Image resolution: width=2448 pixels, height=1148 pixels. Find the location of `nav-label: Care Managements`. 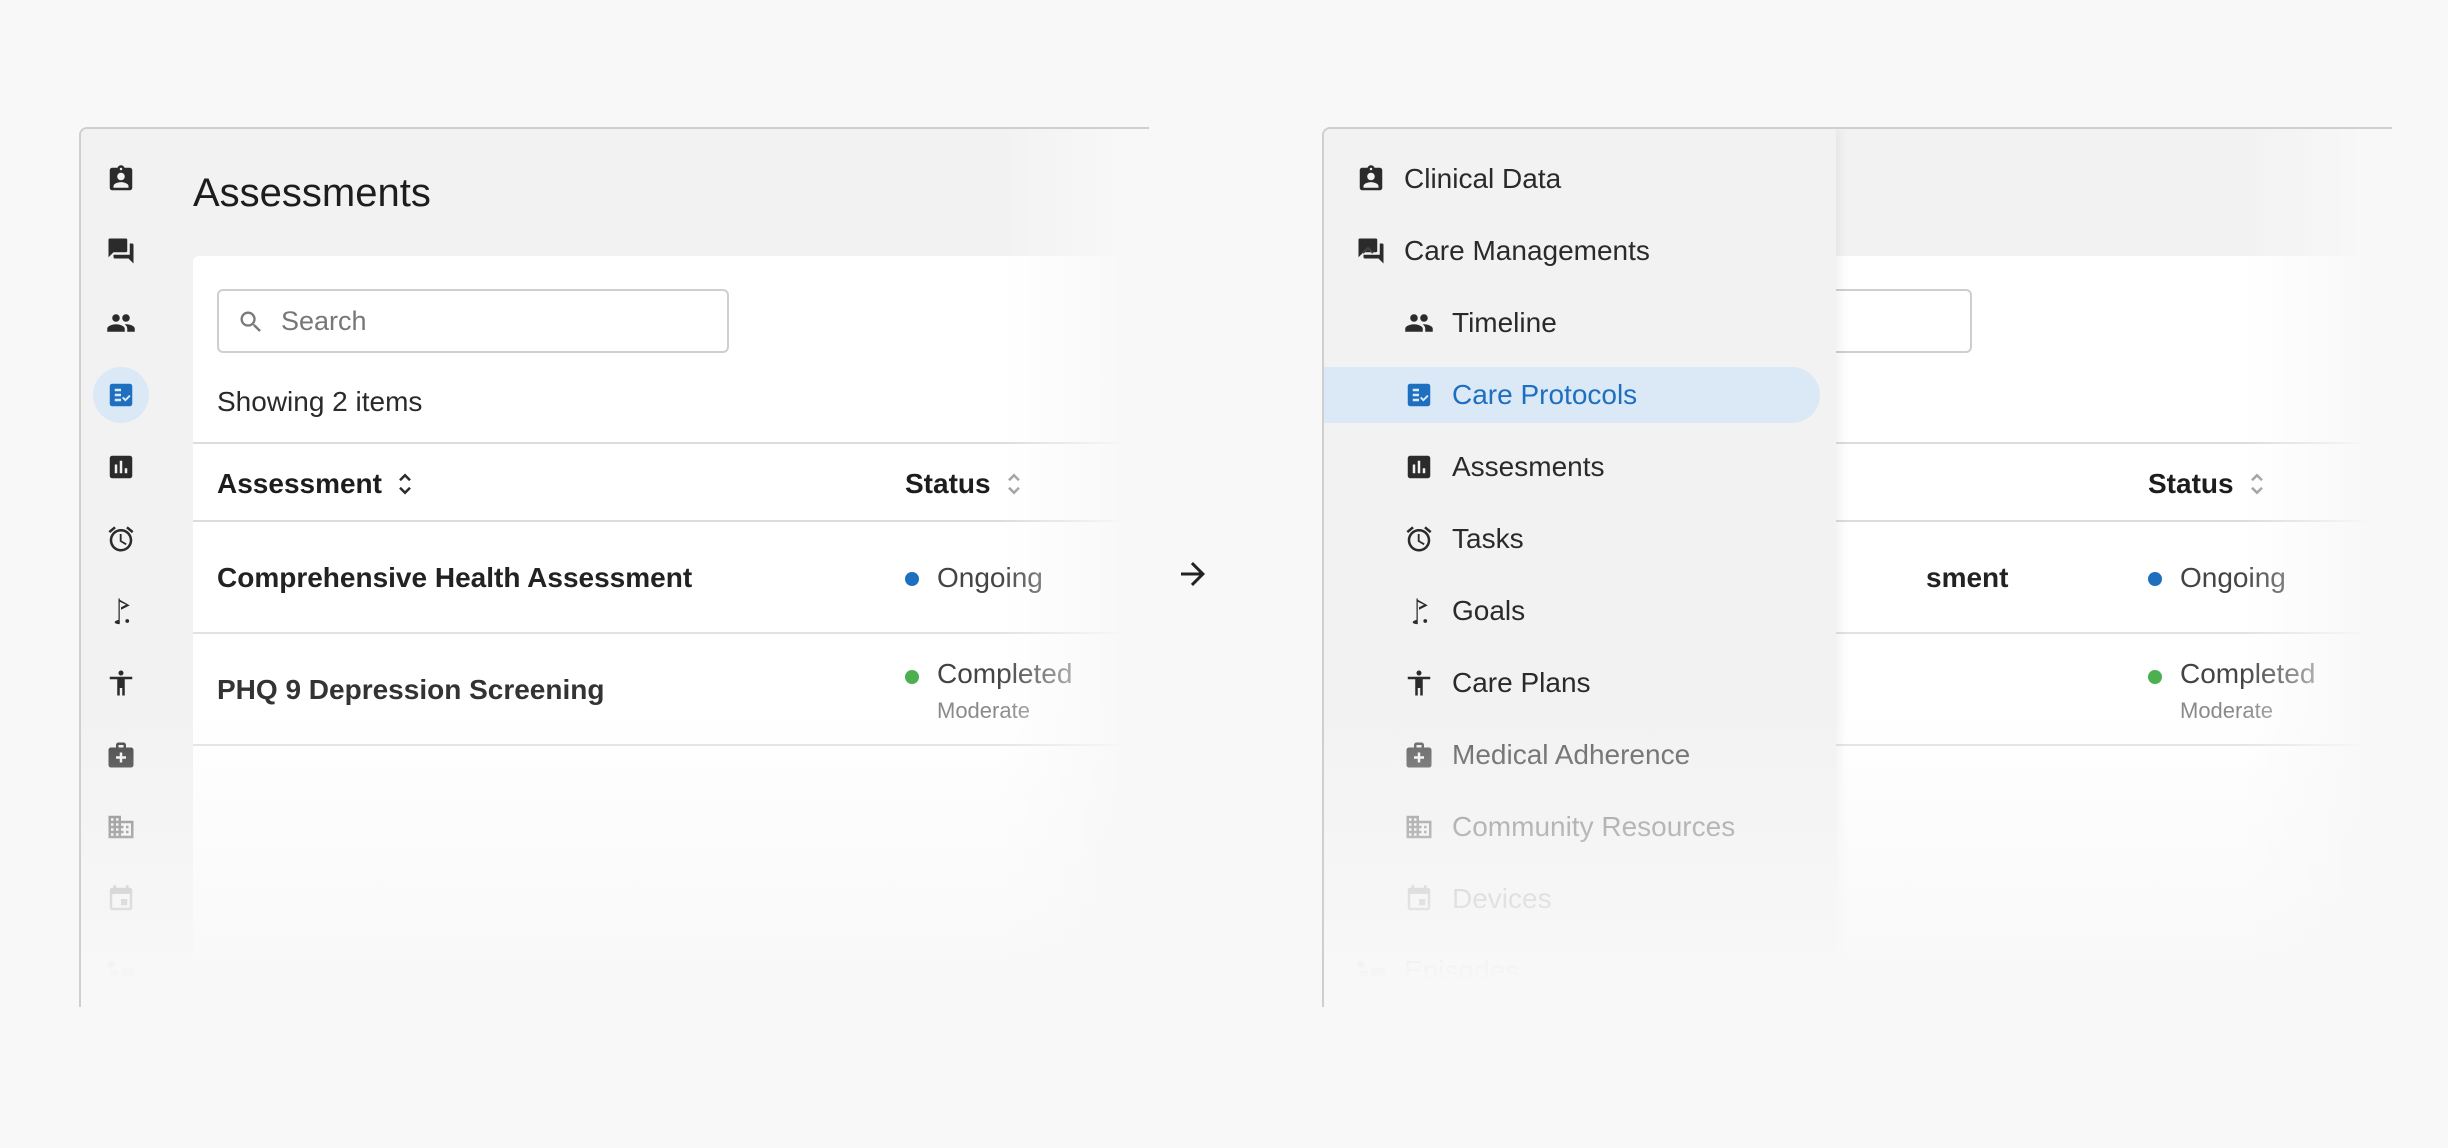

nav-label: Care Managements is located at coordinates (1527, 250).